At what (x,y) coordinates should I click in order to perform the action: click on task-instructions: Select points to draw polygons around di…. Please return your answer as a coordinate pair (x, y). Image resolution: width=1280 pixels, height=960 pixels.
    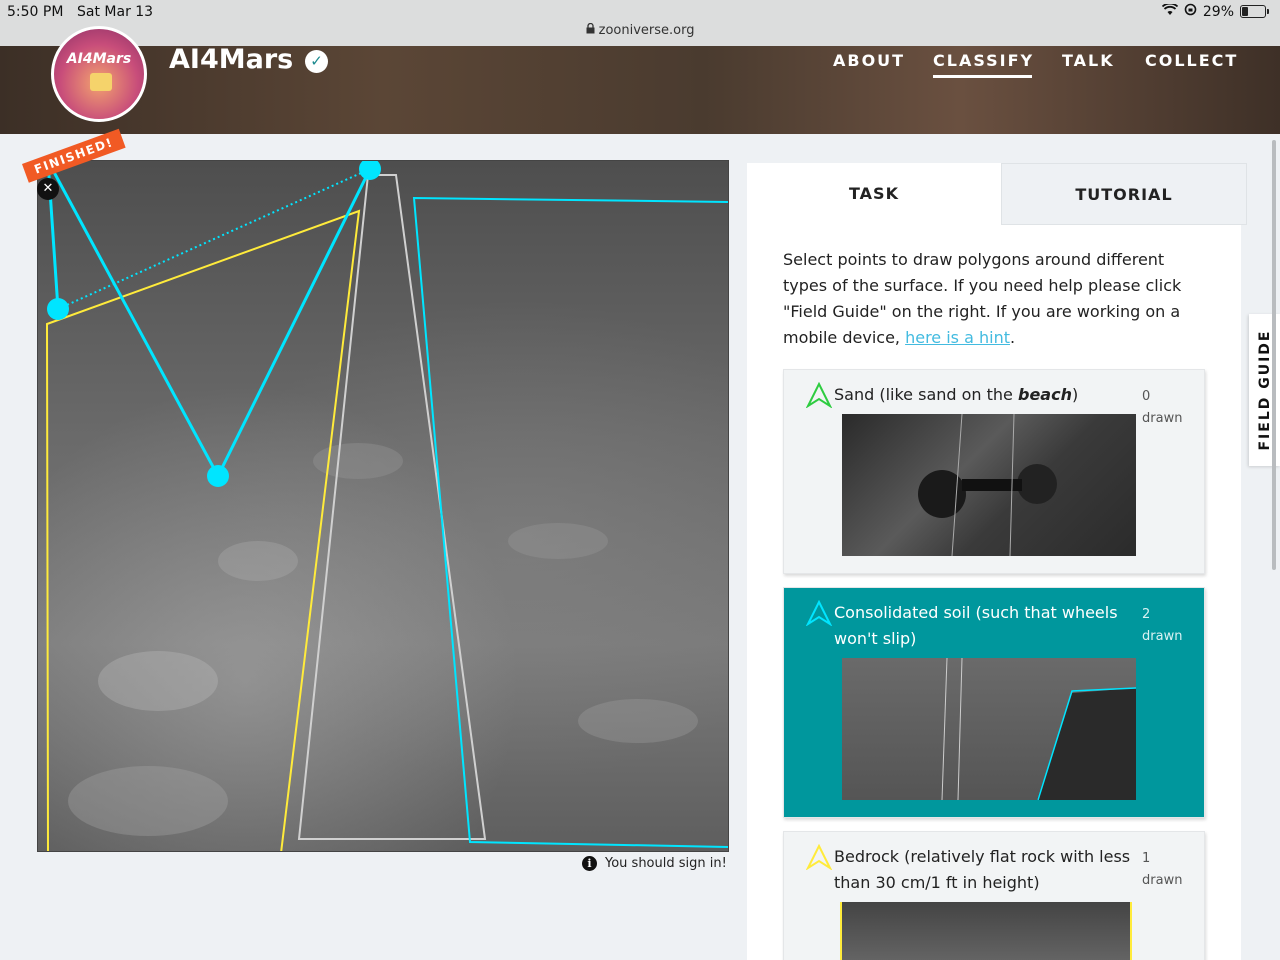
    Looking at the image, I should click on (988, 299).